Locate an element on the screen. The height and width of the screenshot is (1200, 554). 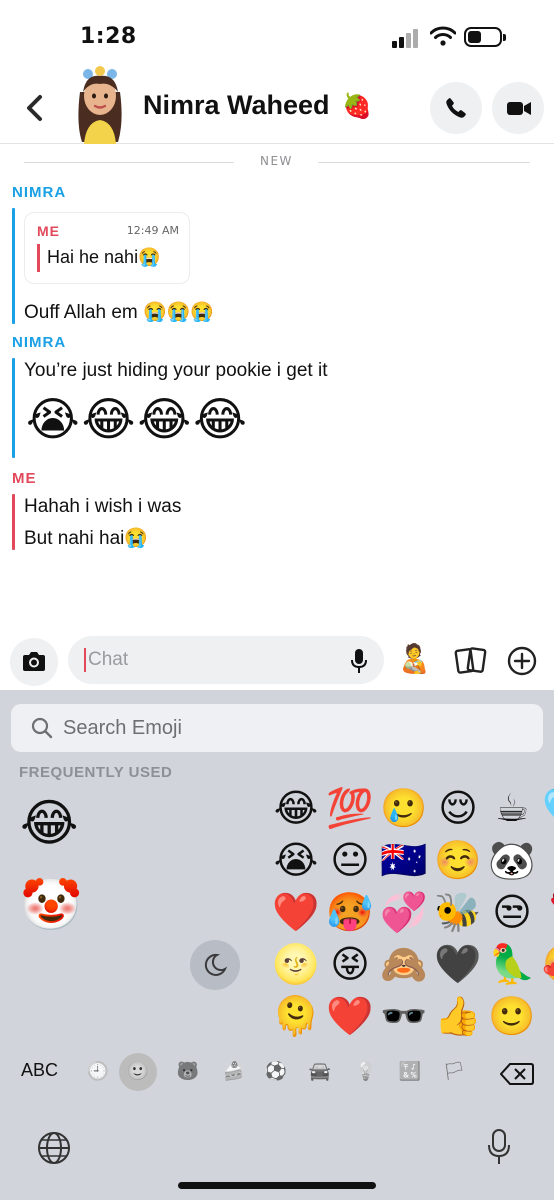
sticker-button: 🧑‍🍼 is located at coordinates (414, 658).